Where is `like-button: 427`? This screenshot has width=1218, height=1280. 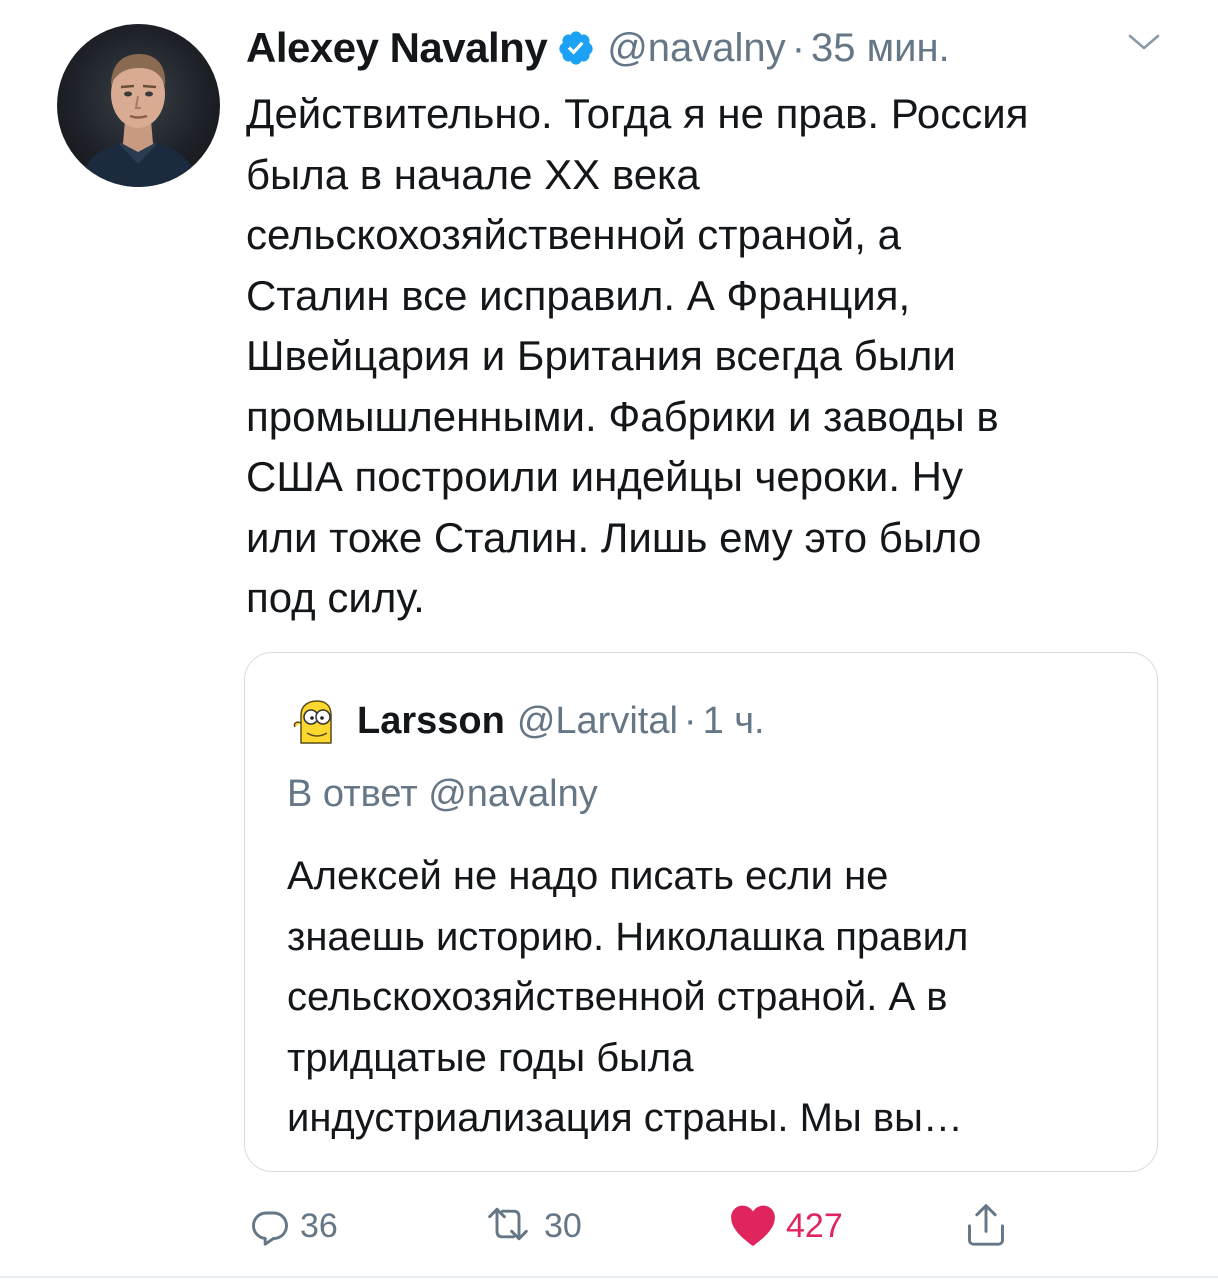 like-button: 427 is located at coordinates (785, 1226).